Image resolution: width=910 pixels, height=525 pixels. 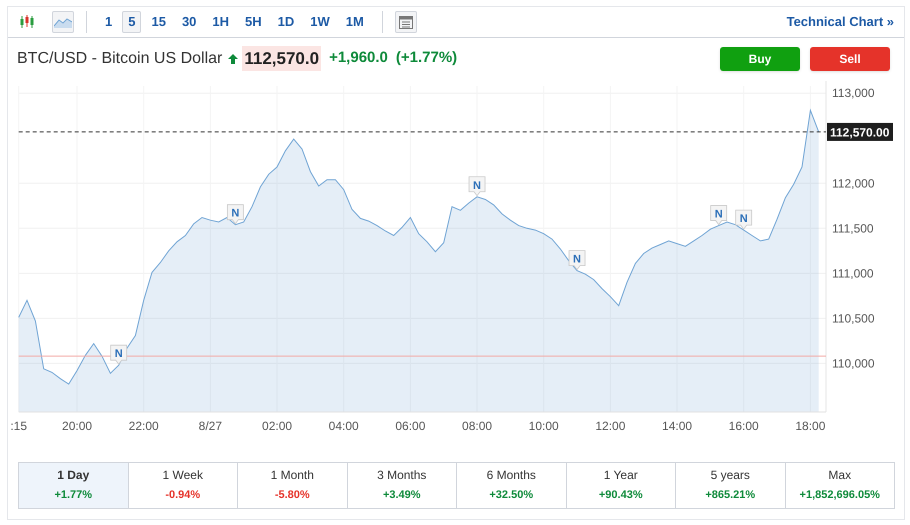 What do you see at coordinates (543, 426) in the screenshot?
I see `x-axis-label: 10:00` at bounding box center [543, 426].